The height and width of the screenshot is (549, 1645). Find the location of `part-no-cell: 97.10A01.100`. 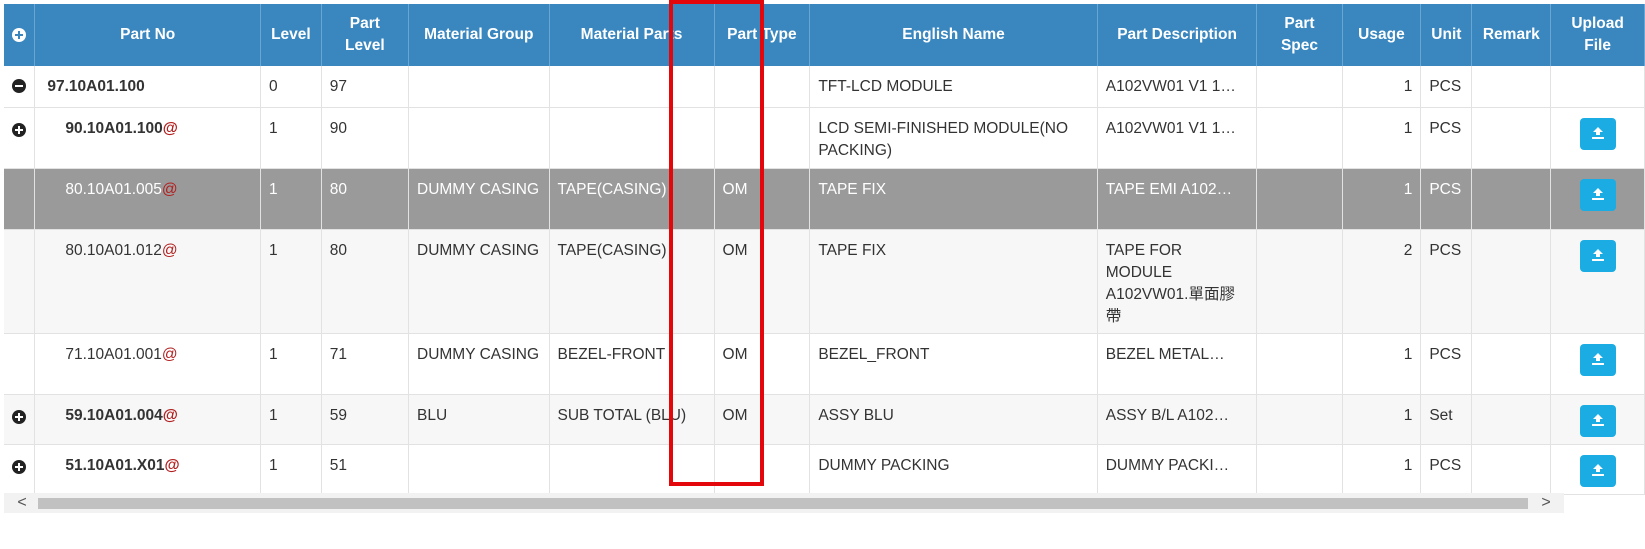

part-no-cell: 97.10A01.100 is located at coordinates (148, 87).